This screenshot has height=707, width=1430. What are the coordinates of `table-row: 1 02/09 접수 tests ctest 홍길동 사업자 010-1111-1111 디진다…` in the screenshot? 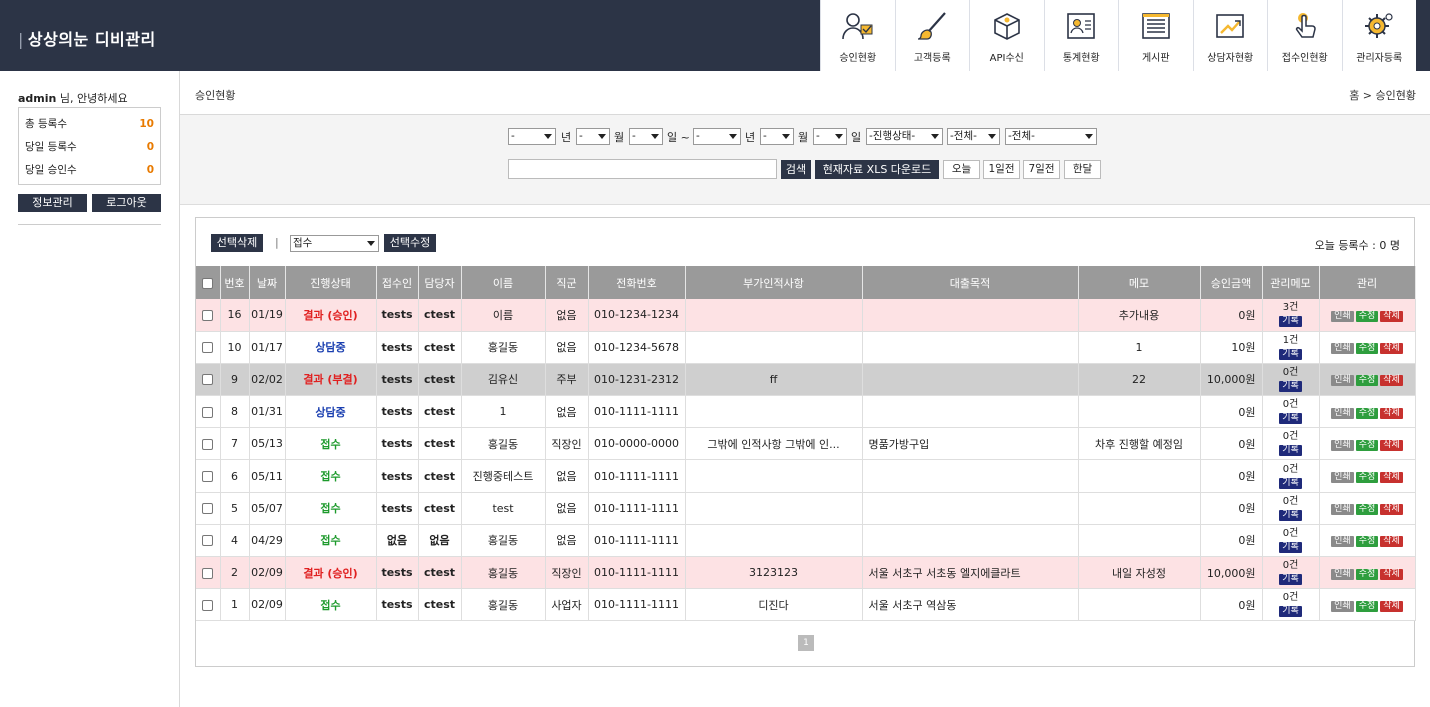 It's located at (806, 605).